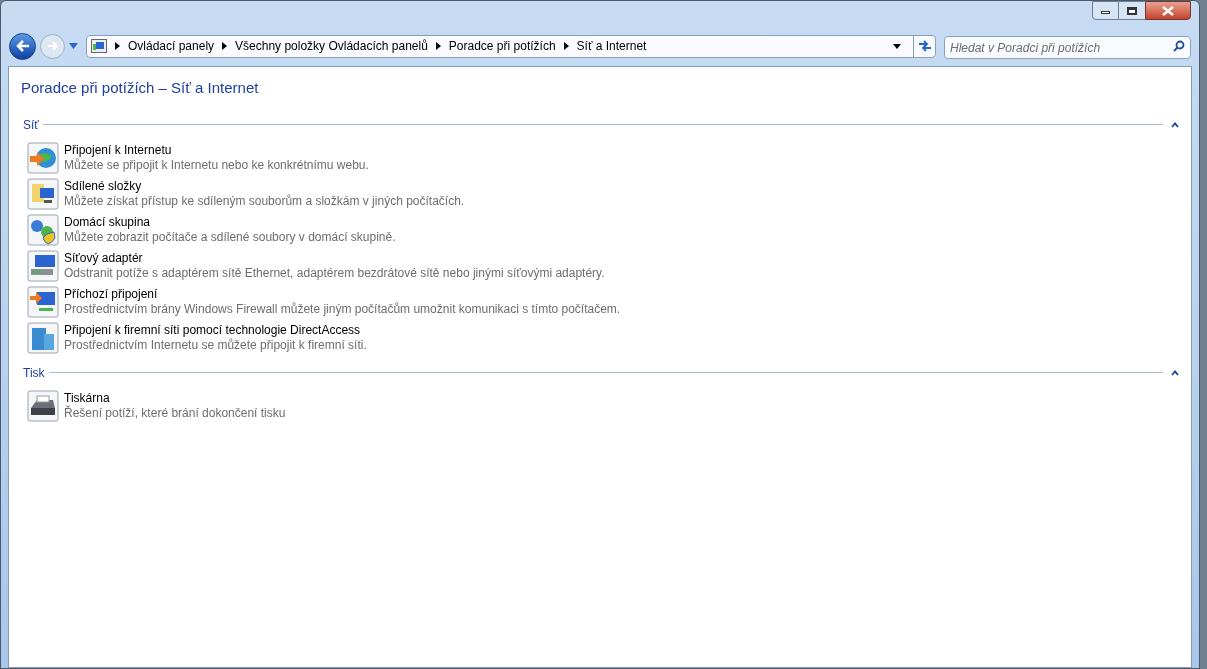  What do you see at coordinates (1179, 45) in the screenshot?
I see `search-icon` at bounding box center [1179, 45].